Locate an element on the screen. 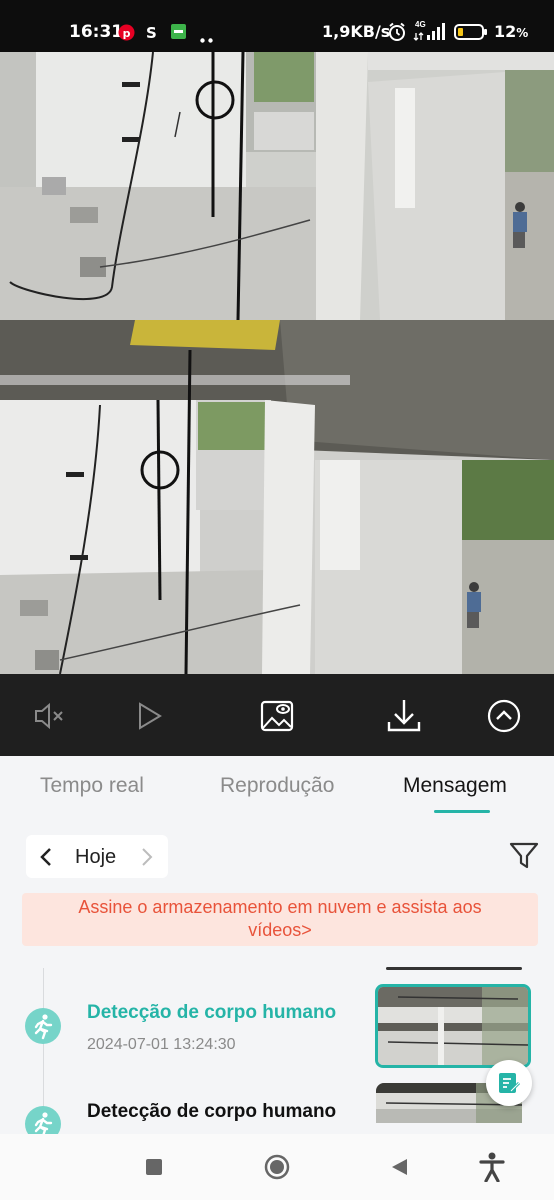  network-speed: 1,9KB/s is located at coordinates (356, 31).